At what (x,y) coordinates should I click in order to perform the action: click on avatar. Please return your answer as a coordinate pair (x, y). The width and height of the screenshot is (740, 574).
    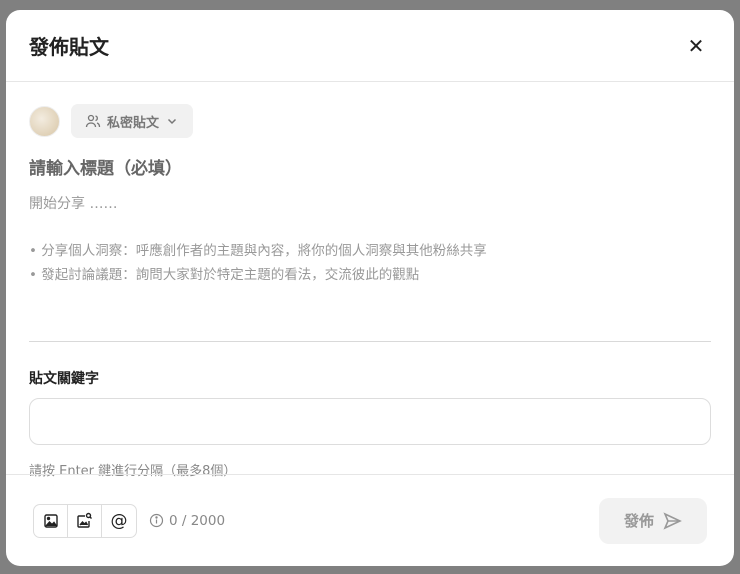
    Looking at the image, I should click on (44, 121).